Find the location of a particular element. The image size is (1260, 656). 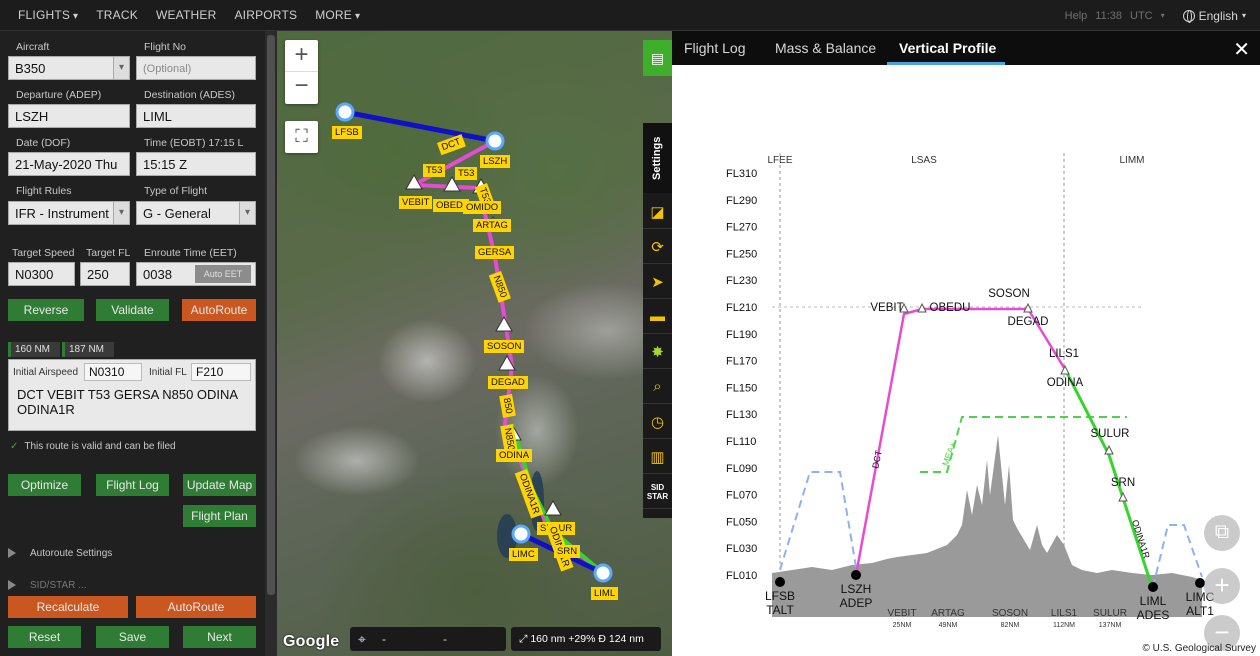

zoom-controls: + − is located at coordinates (301, 72).